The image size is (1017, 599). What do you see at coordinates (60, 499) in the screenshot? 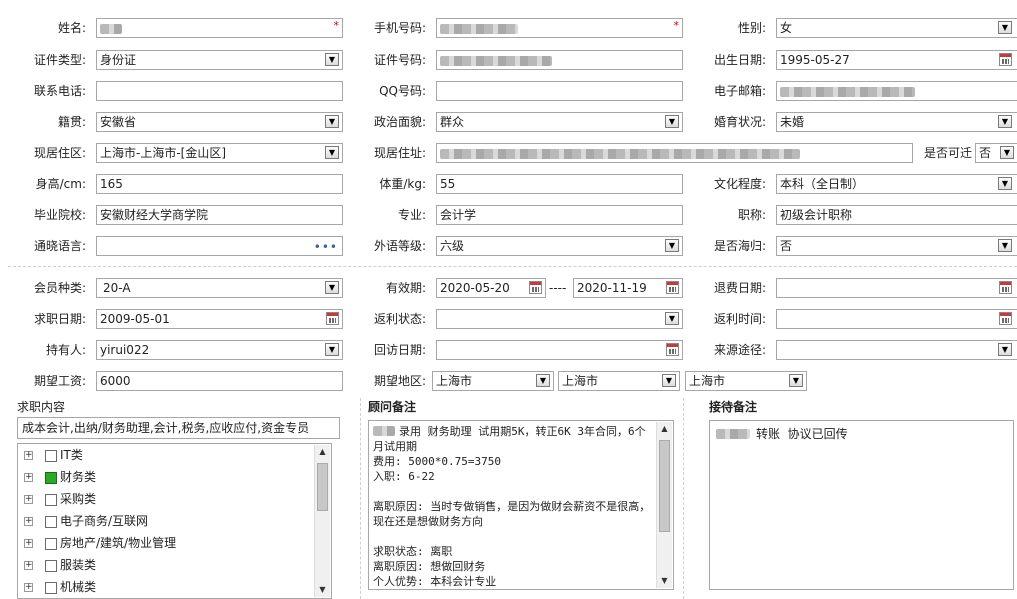
I see `tree-item: + 采购类` at bounding box center [60, 499].